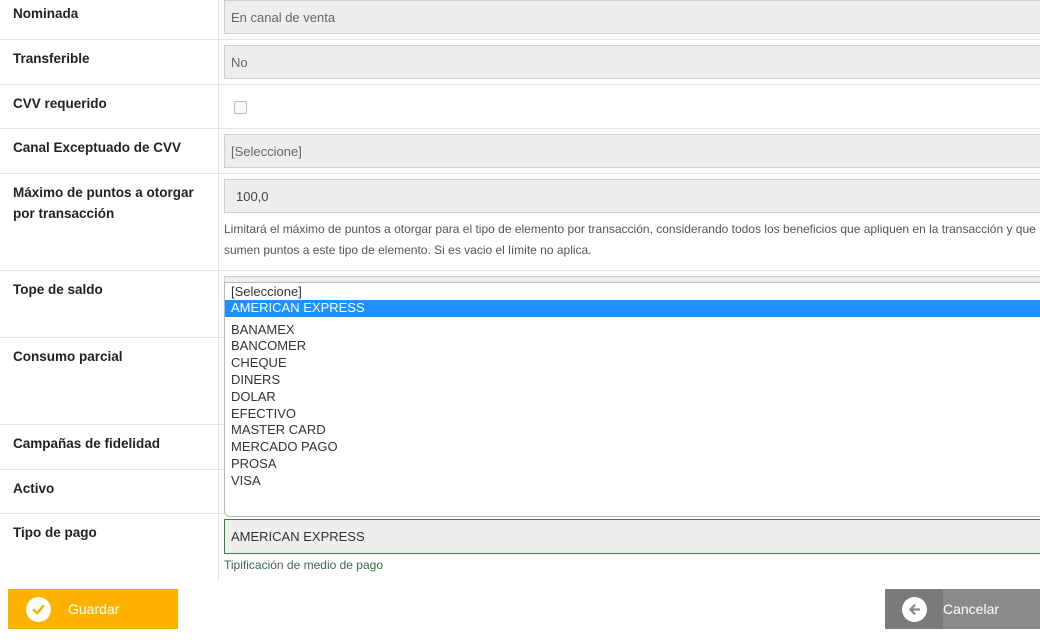 This screenshot has width=1040, height=642. I want to click on dropdown-option-selected: AMERICAN EXPRESS, so click(632, 308).